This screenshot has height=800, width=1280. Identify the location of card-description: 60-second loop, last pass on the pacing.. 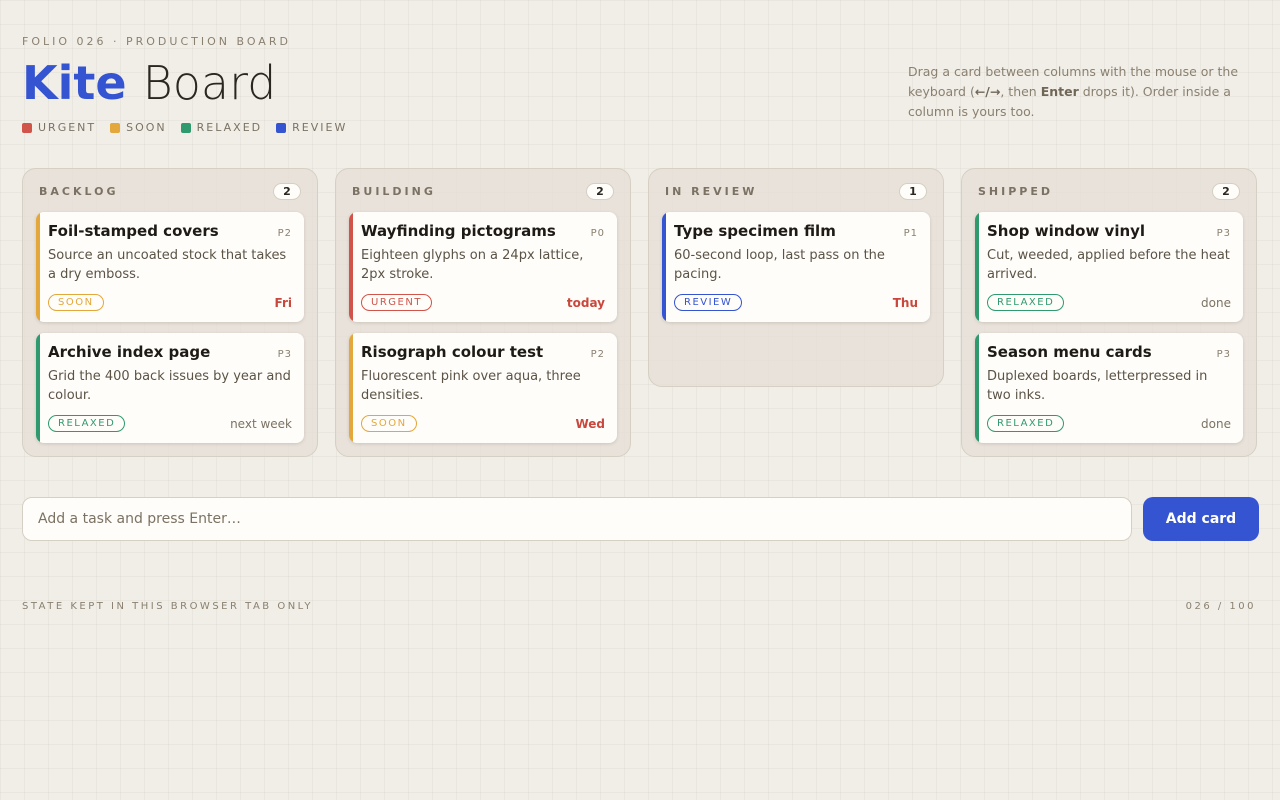
(779, 265).